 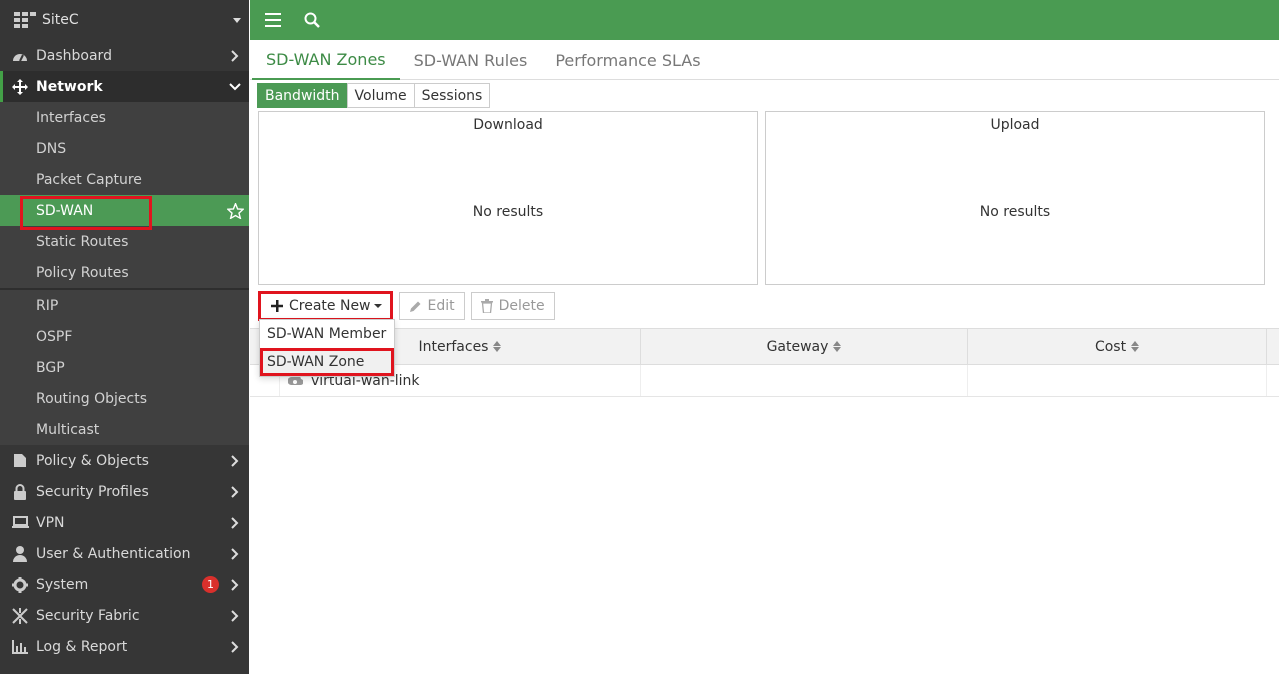 I want to click on table-header: Interfaces Gateway Cost, so click(x=764, y=346).